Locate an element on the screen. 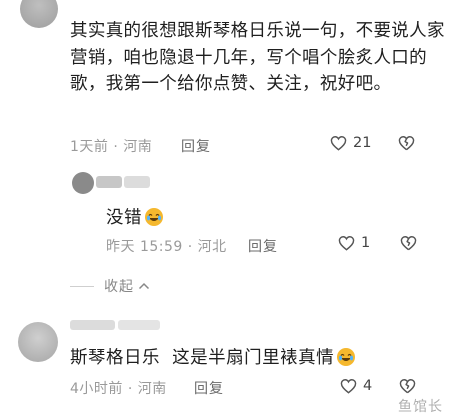  comment-text: 斯琴格日乐 这是半扇门里裱真情 is located at coordinates (202, 358).